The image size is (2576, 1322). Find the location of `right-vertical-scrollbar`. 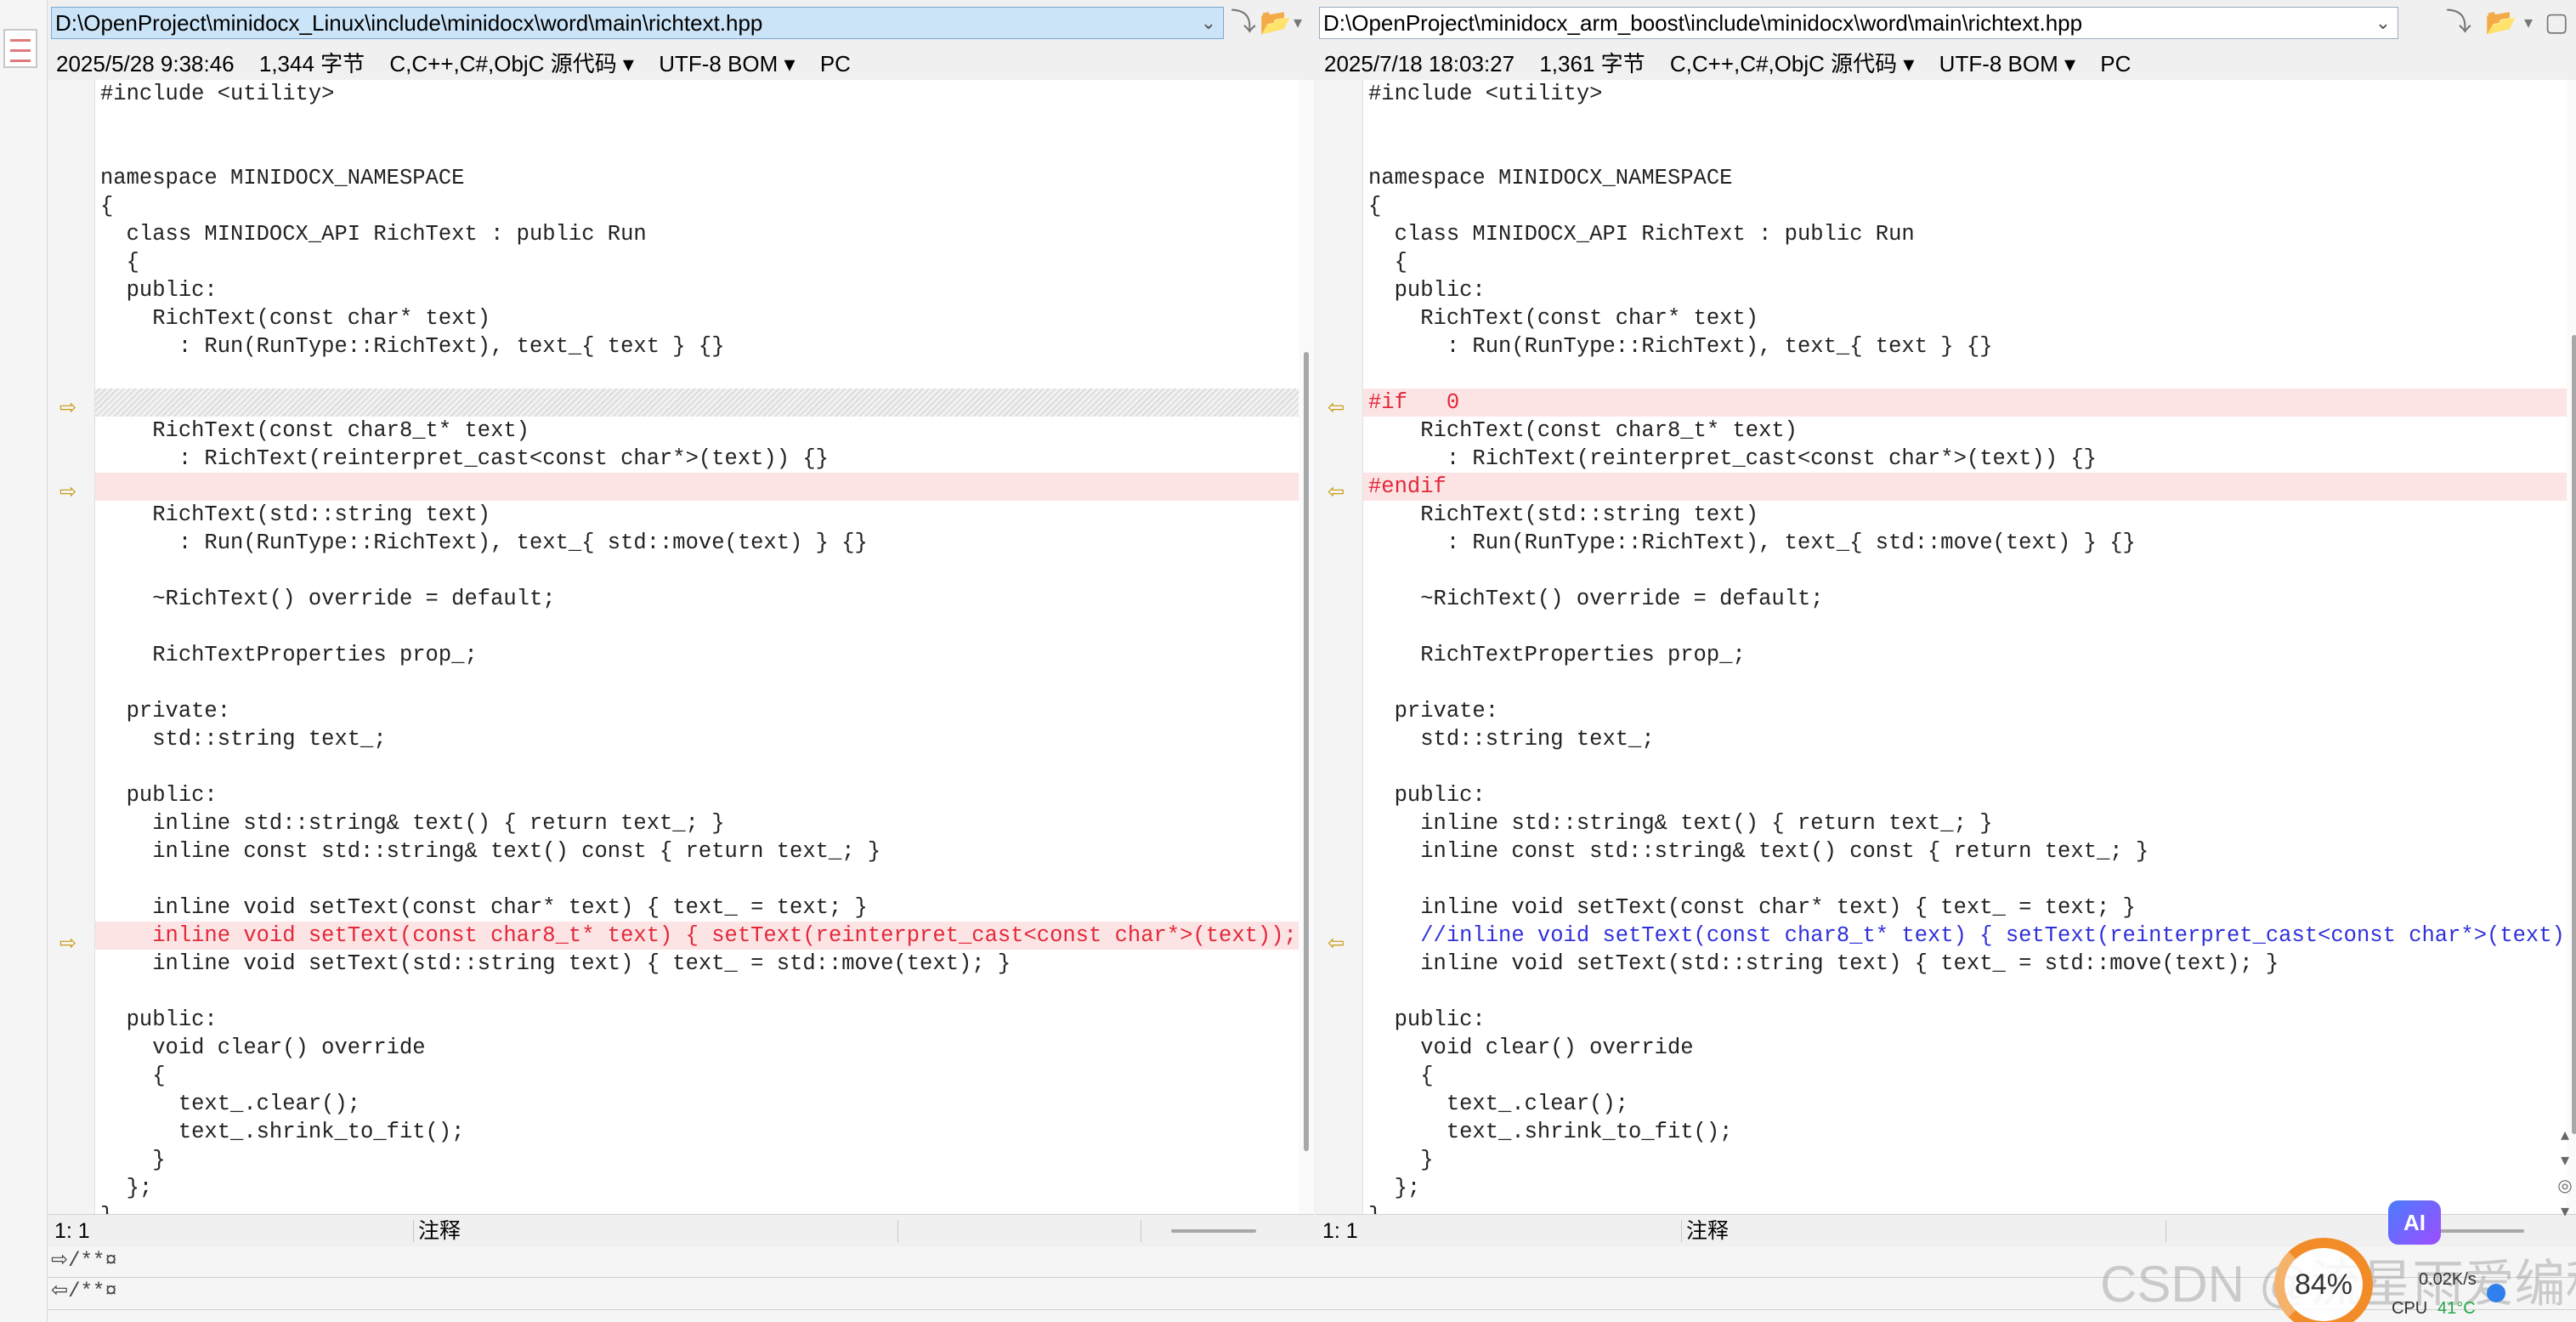

right-vertical-scrollbar is located at coordinates (2571, 647).